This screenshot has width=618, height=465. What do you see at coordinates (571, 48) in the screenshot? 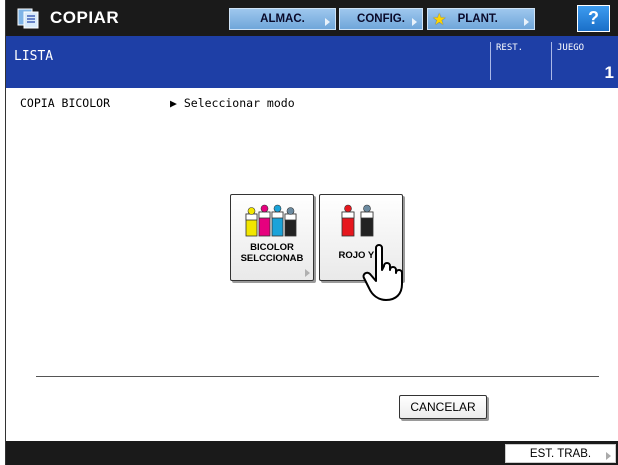
I see `juego-label: JUEGO` at bounding box center [571, 48].